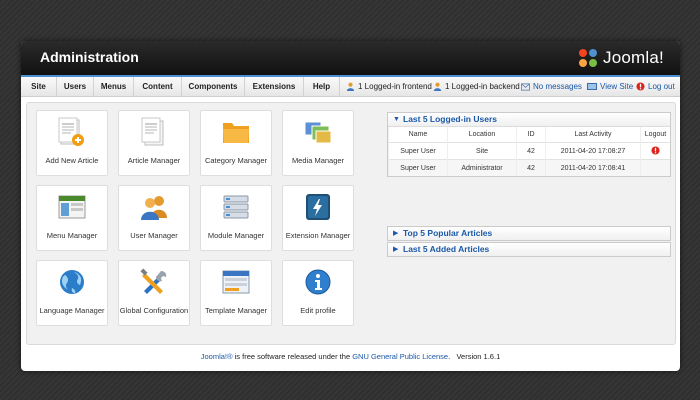  Describe the element at coordinates (593, 167) in the screenshot. I see `user-last-activity: 2011-04-20 17:08:41` at that location.